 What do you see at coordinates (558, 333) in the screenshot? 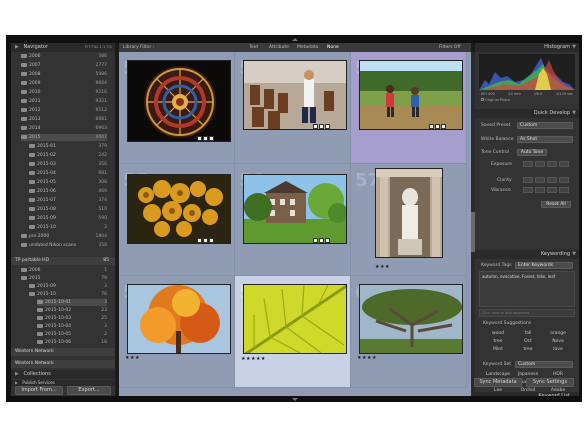
I see `keyword-suggestion: orange` at bounding box center [558, 333].